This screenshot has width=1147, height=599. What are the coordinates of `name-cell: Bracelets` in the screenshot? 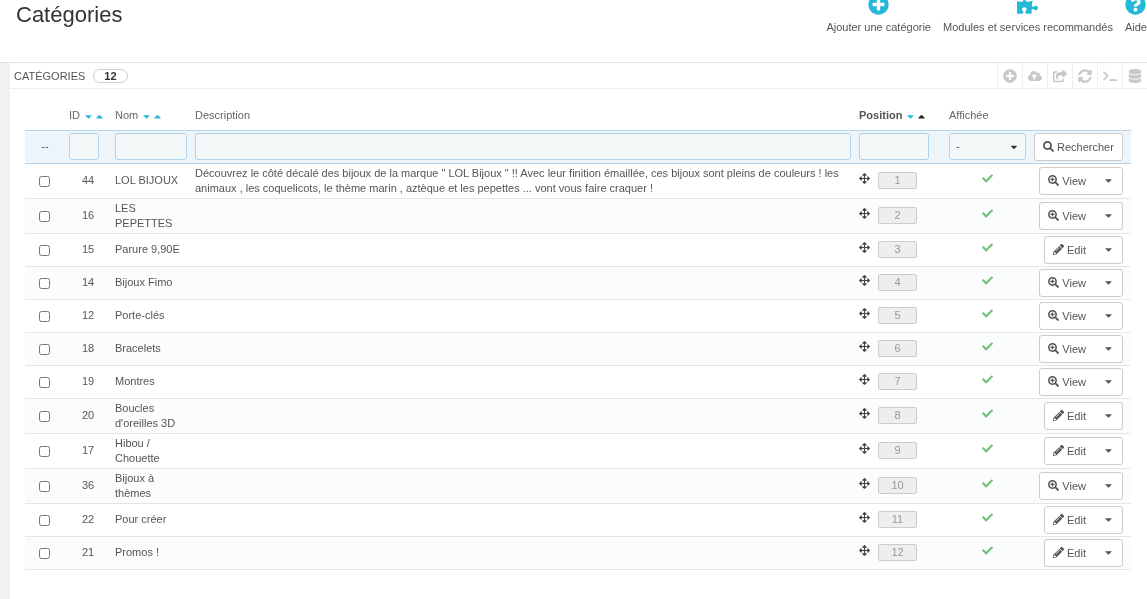 It's located at (138, 348).